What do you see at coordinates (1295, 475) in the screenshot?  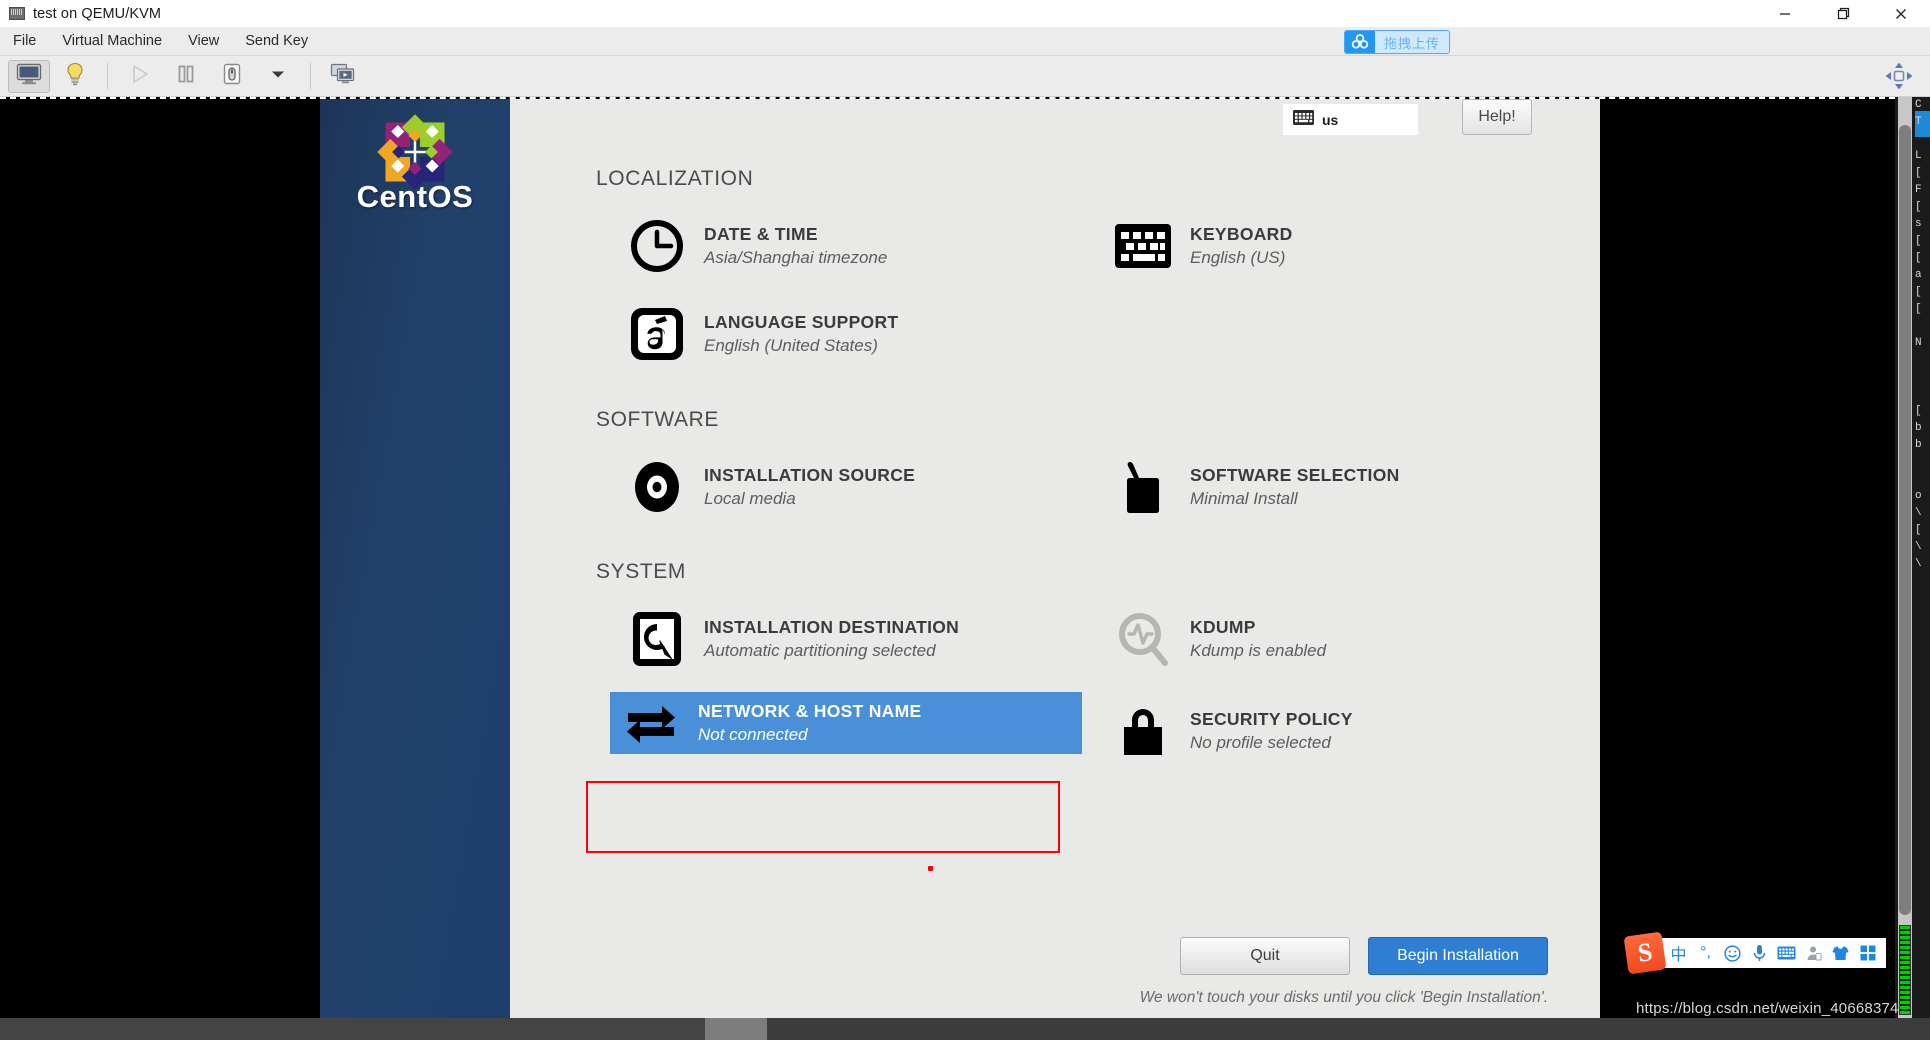 I see `hub-title-software-selection: SOFTWARE SELECTION` at bounding box center [1295, 475].